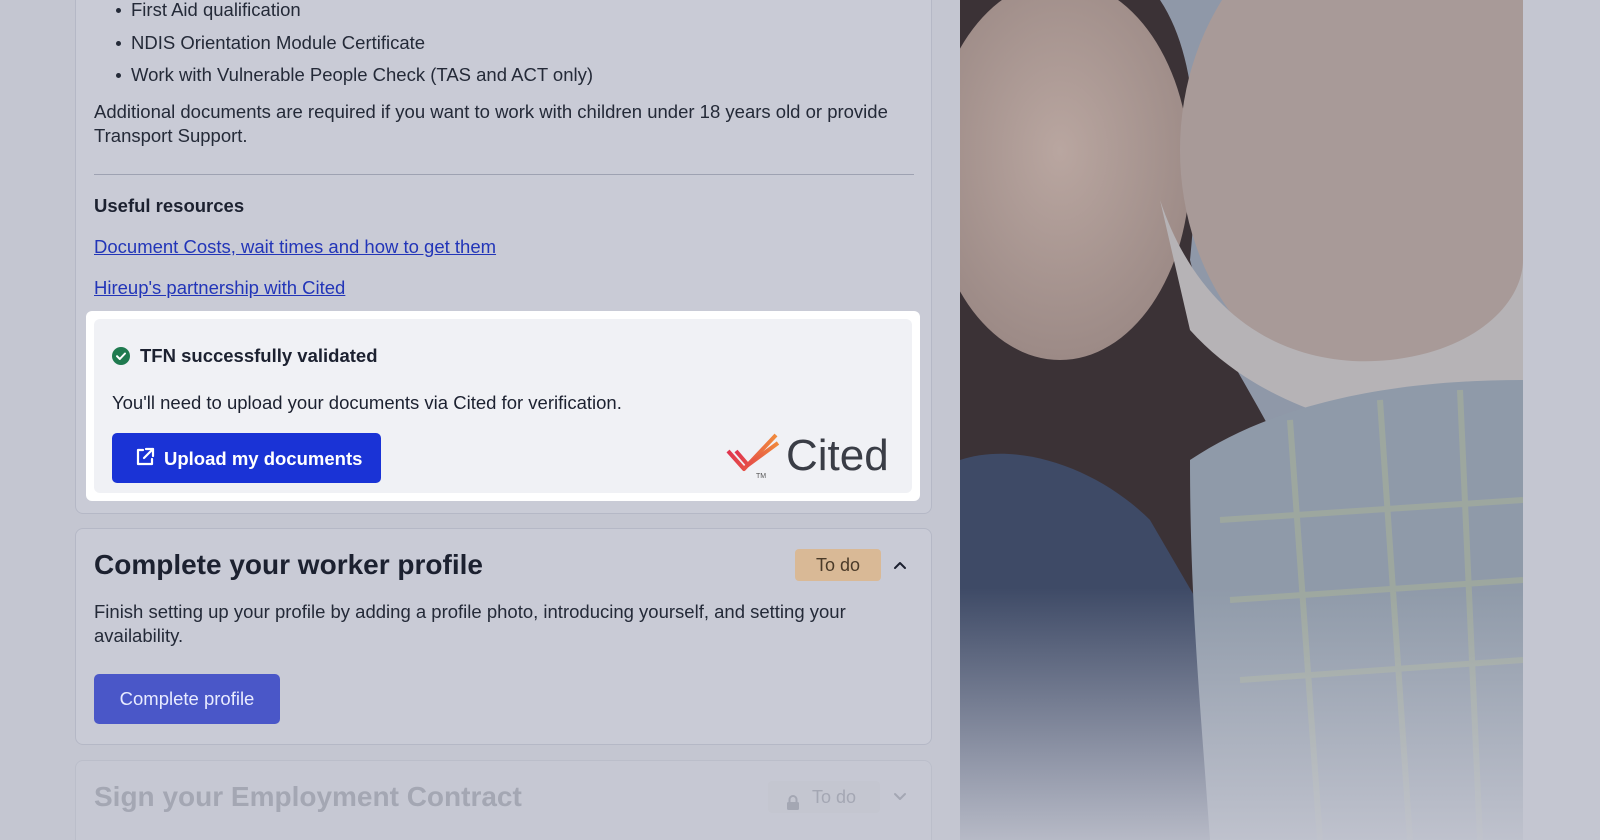 The height and width of the screenshot is (840, 1600). I want to click on employment-contract-step-card: Sign your Employment Contract To do, so click(503, 800).